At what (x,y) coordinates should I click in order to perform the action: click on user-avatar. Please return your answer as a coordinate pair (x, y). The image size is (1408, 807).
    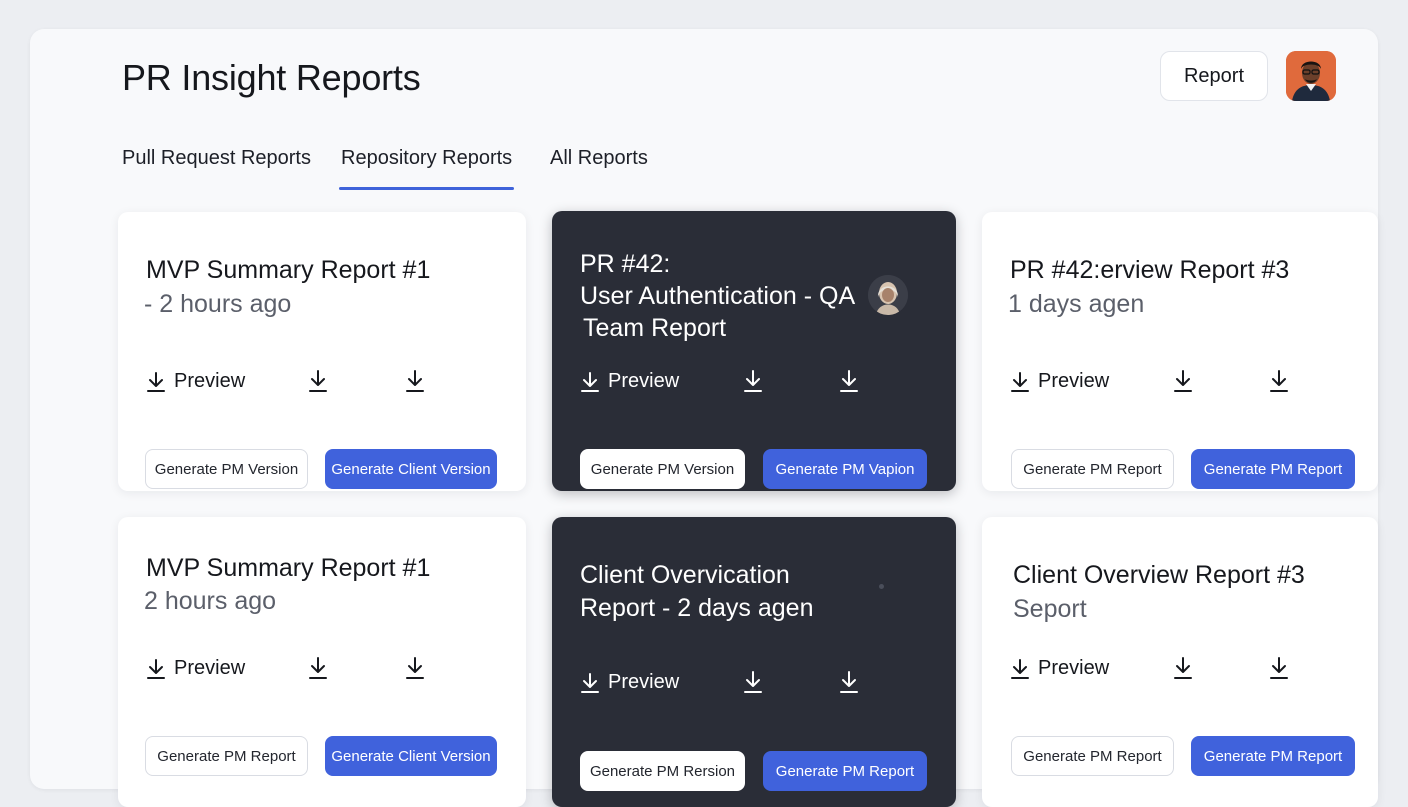
    Looking at the image, I should click on (1311, 76).